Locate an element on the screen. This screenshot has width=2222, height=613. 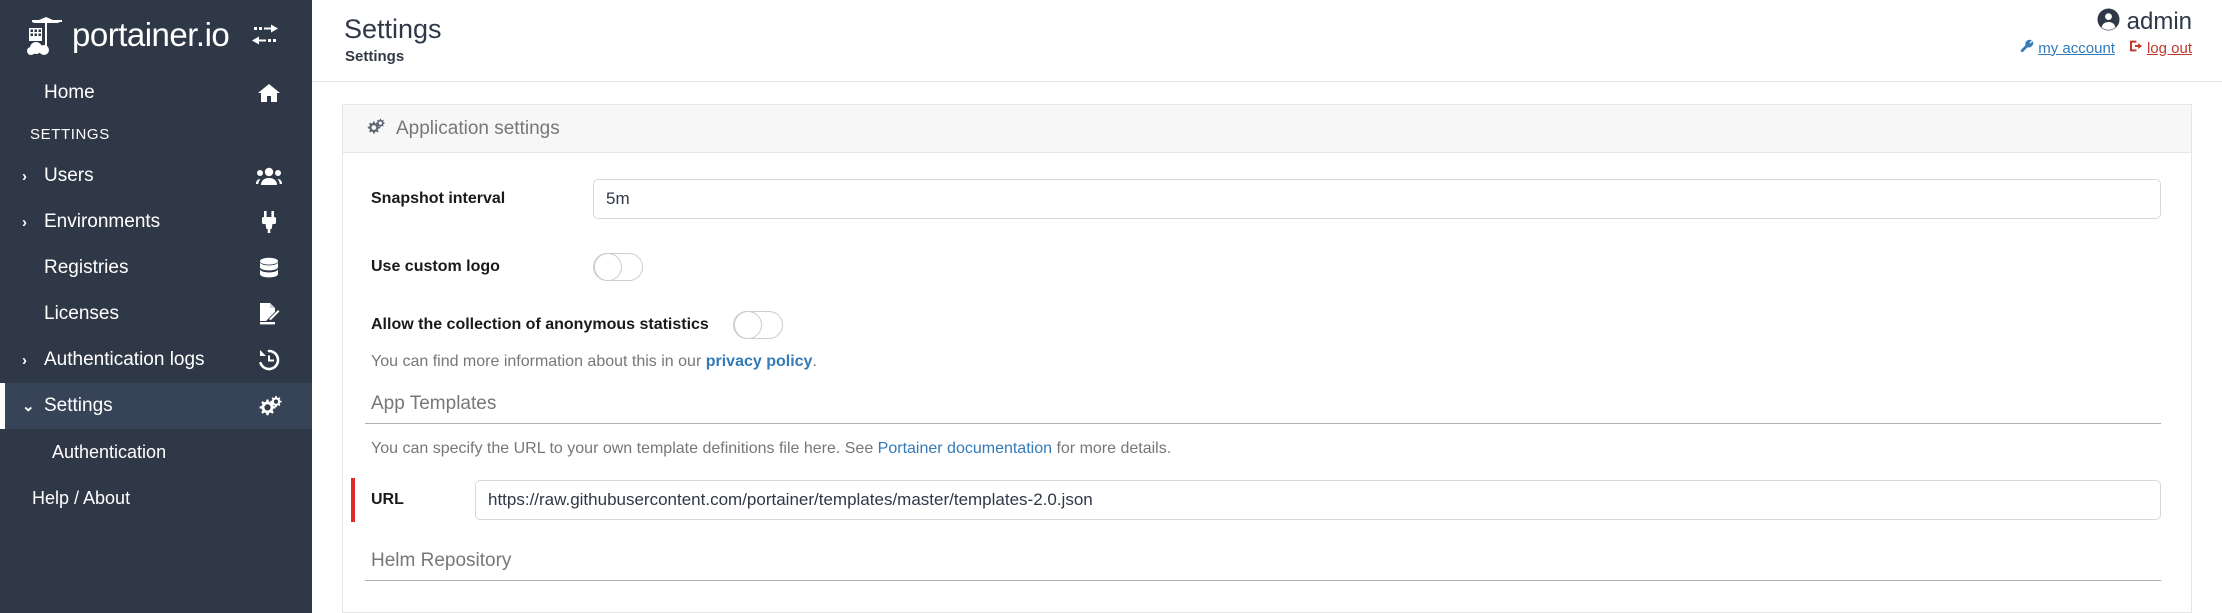
sidebar-item-label: Registries is located at coordinates (86, 267).